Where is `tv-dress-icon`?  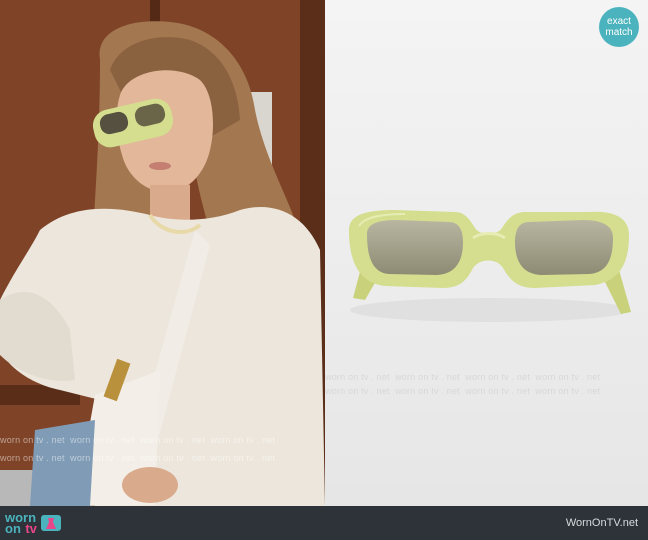
tv-dress-icon is located at coordinates (50, 523).